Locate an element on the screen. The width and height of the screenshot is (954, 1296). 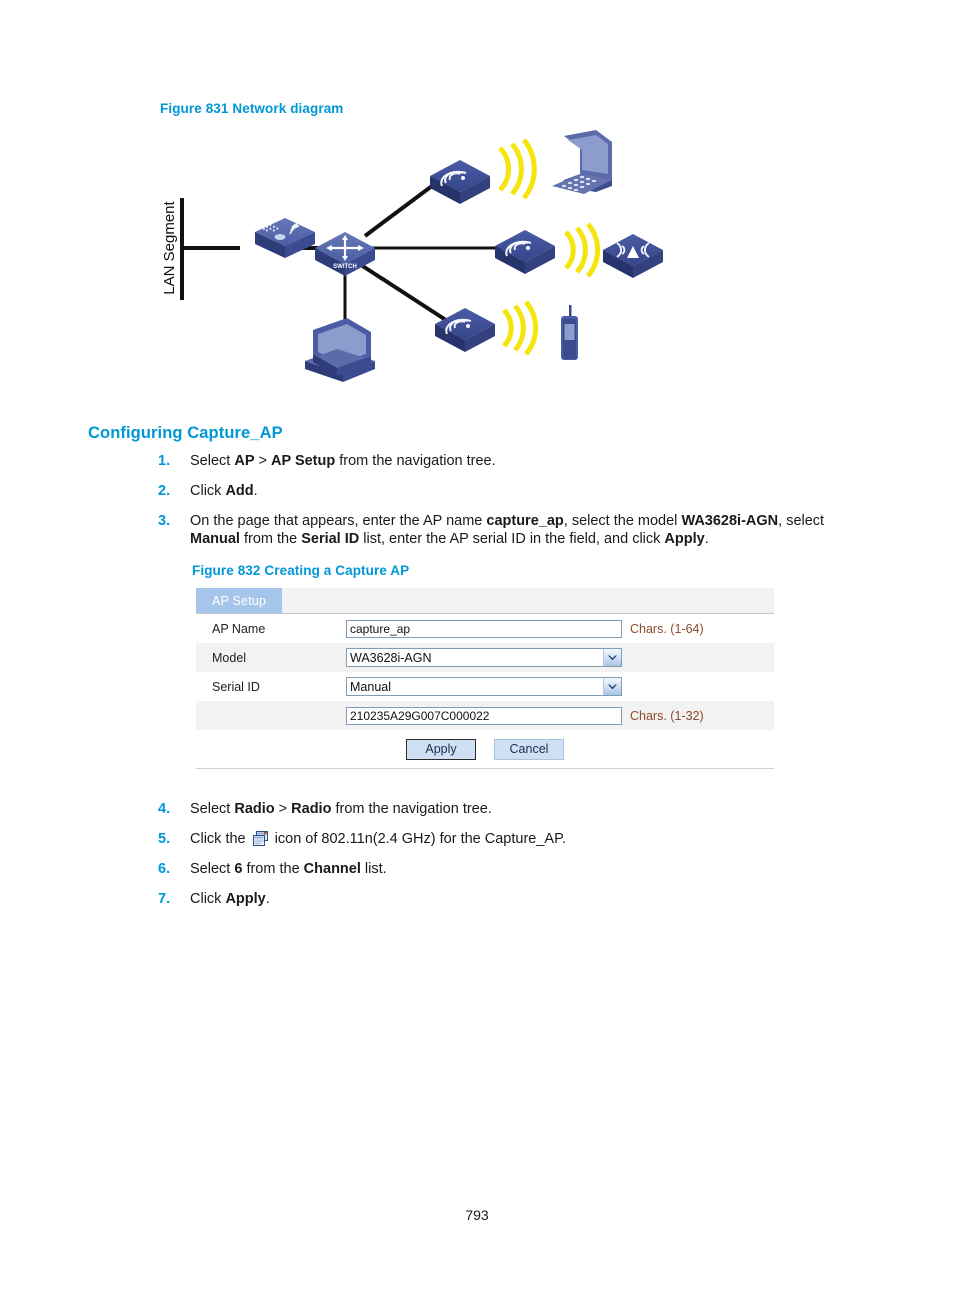
ap-name-label: AP Name is located at coordinates (239, 628).